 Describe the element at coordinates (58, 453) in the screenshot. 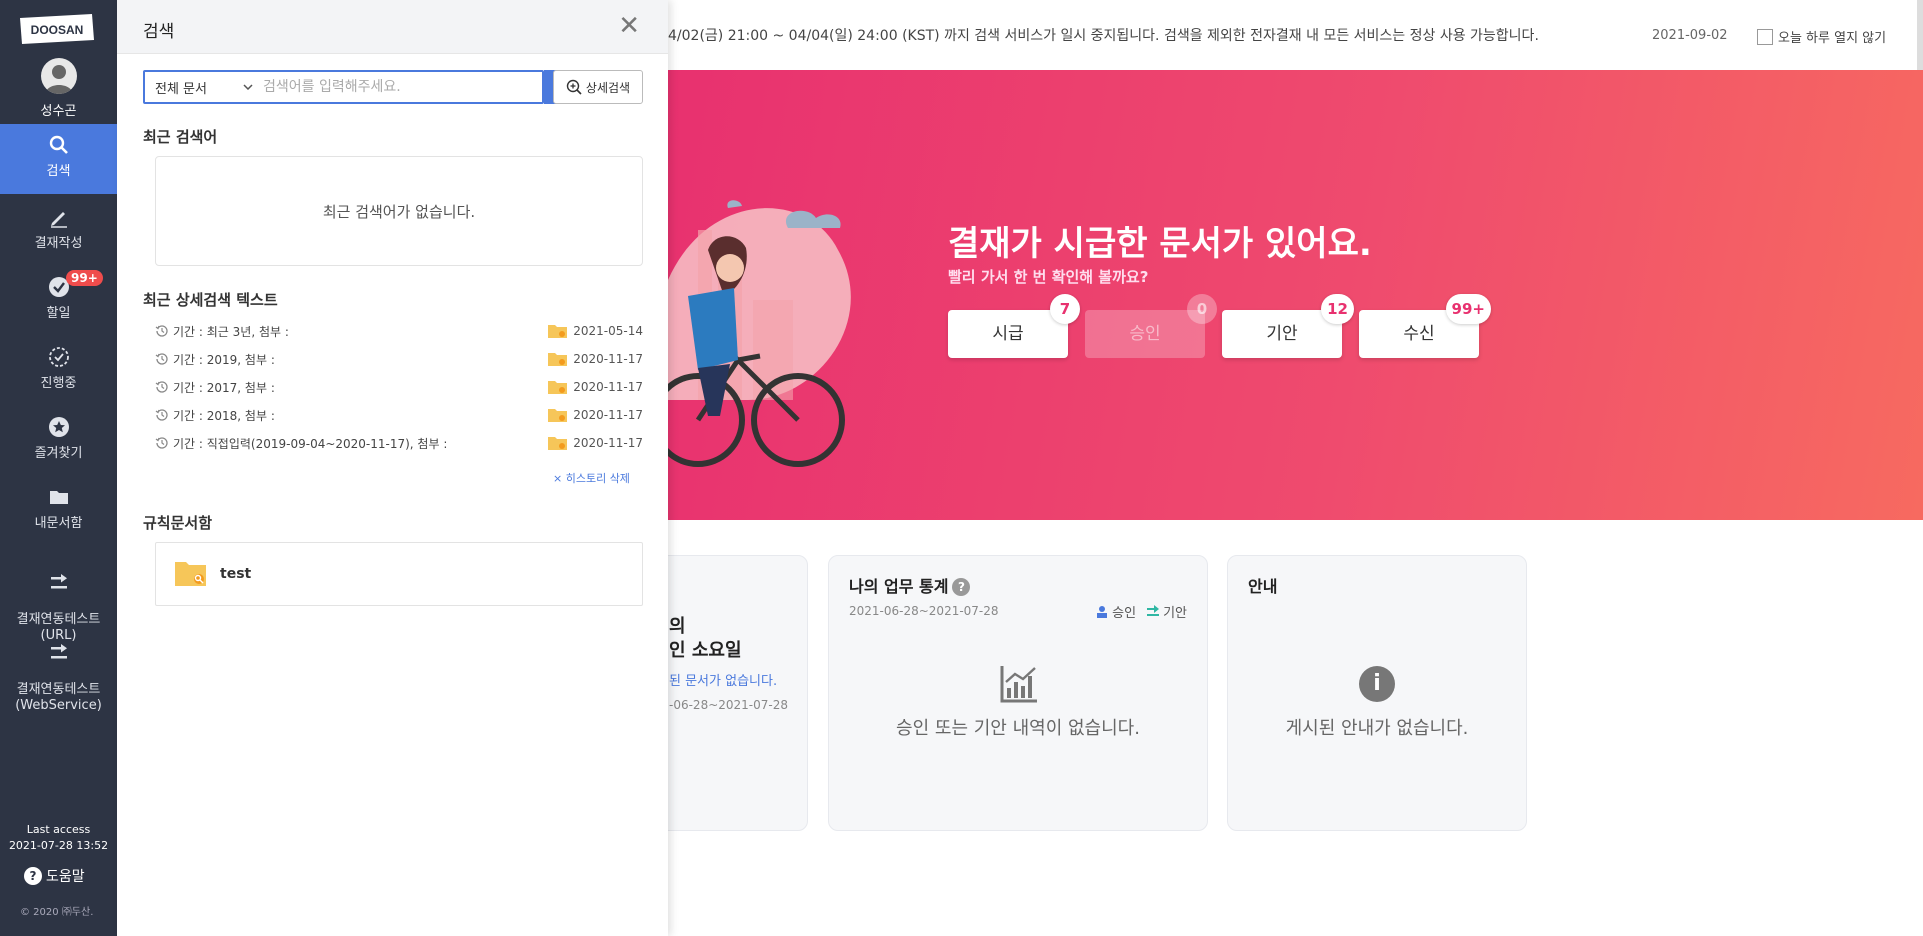

I see `sidebar-item-label: 즐겨찾기` at that location.